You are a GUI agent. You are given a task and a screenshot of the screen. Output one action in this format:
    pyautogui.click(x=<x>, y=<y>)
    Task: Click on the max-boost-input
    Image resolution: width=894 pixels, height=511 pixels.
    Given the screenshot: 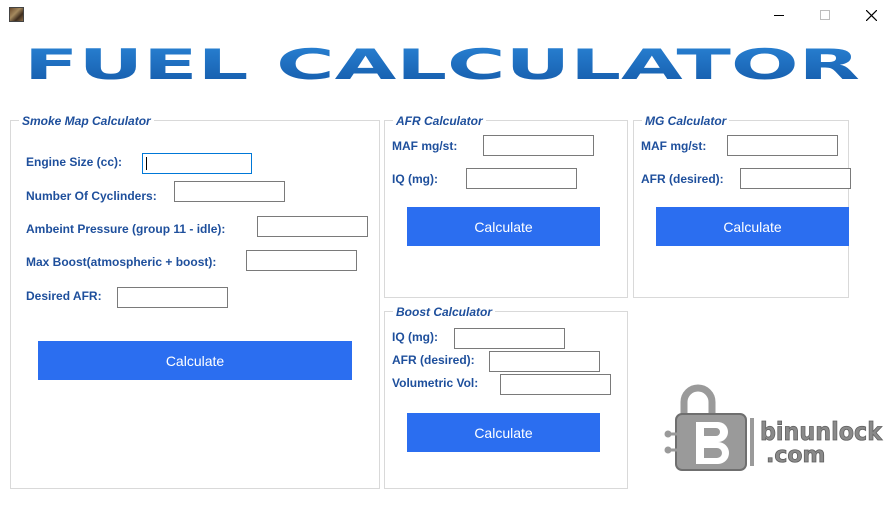 What is the action you would take?
    pyautogui.click(x=301, y=260)
    